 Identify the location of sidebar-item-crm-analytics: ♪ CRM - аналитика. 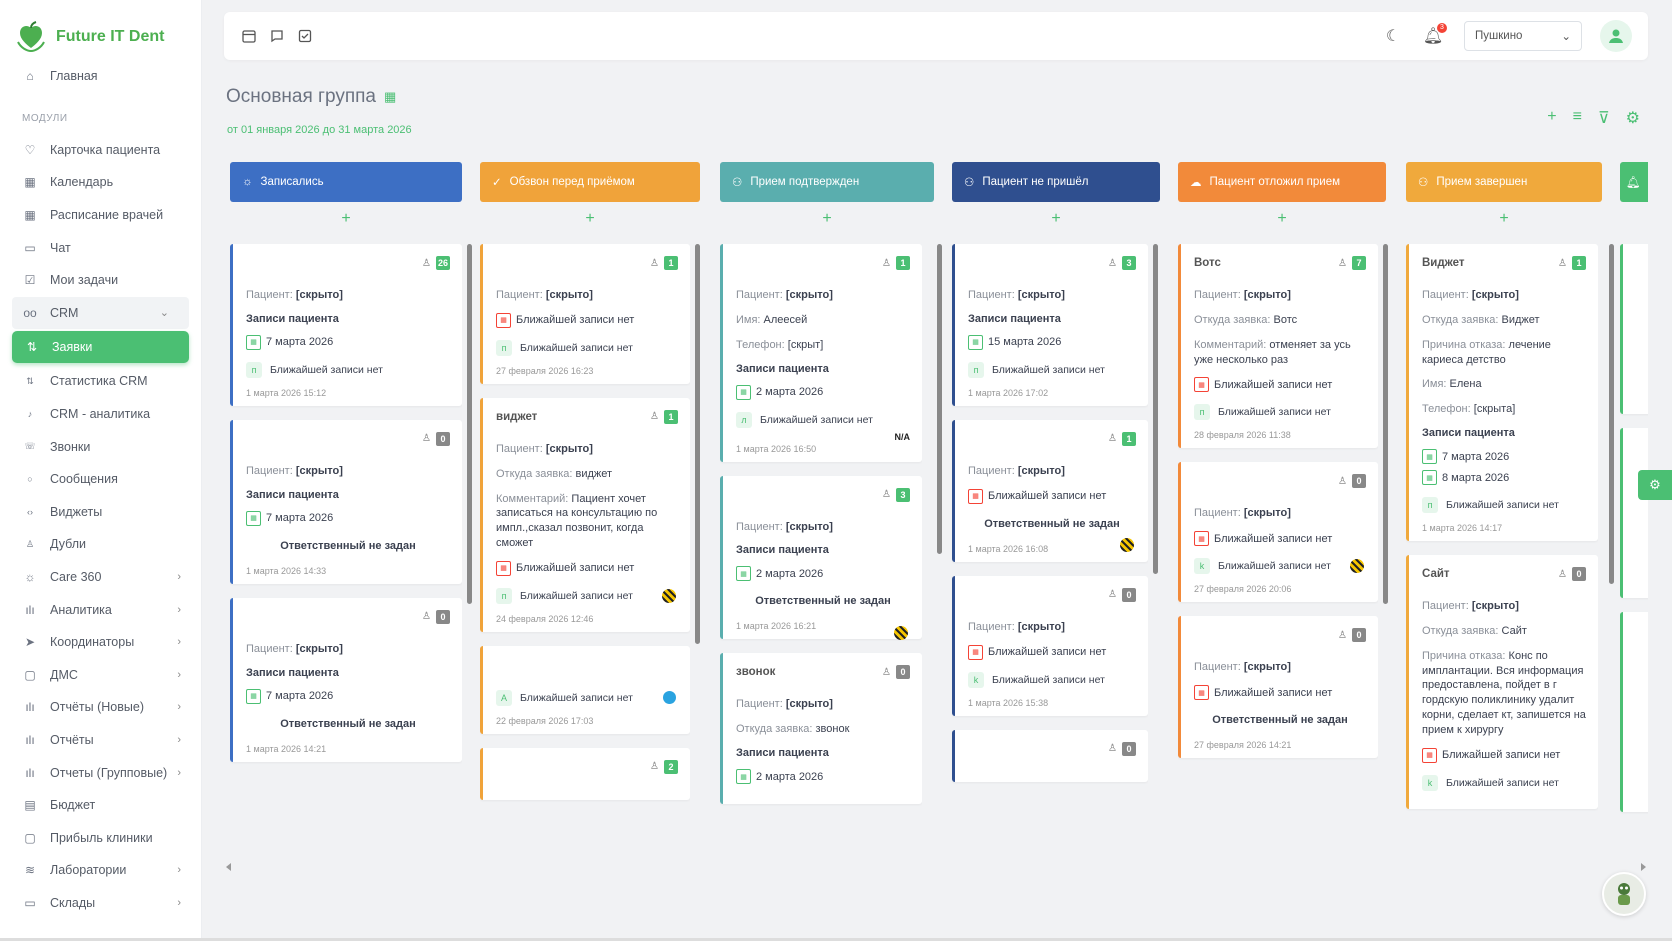
(100, 414).